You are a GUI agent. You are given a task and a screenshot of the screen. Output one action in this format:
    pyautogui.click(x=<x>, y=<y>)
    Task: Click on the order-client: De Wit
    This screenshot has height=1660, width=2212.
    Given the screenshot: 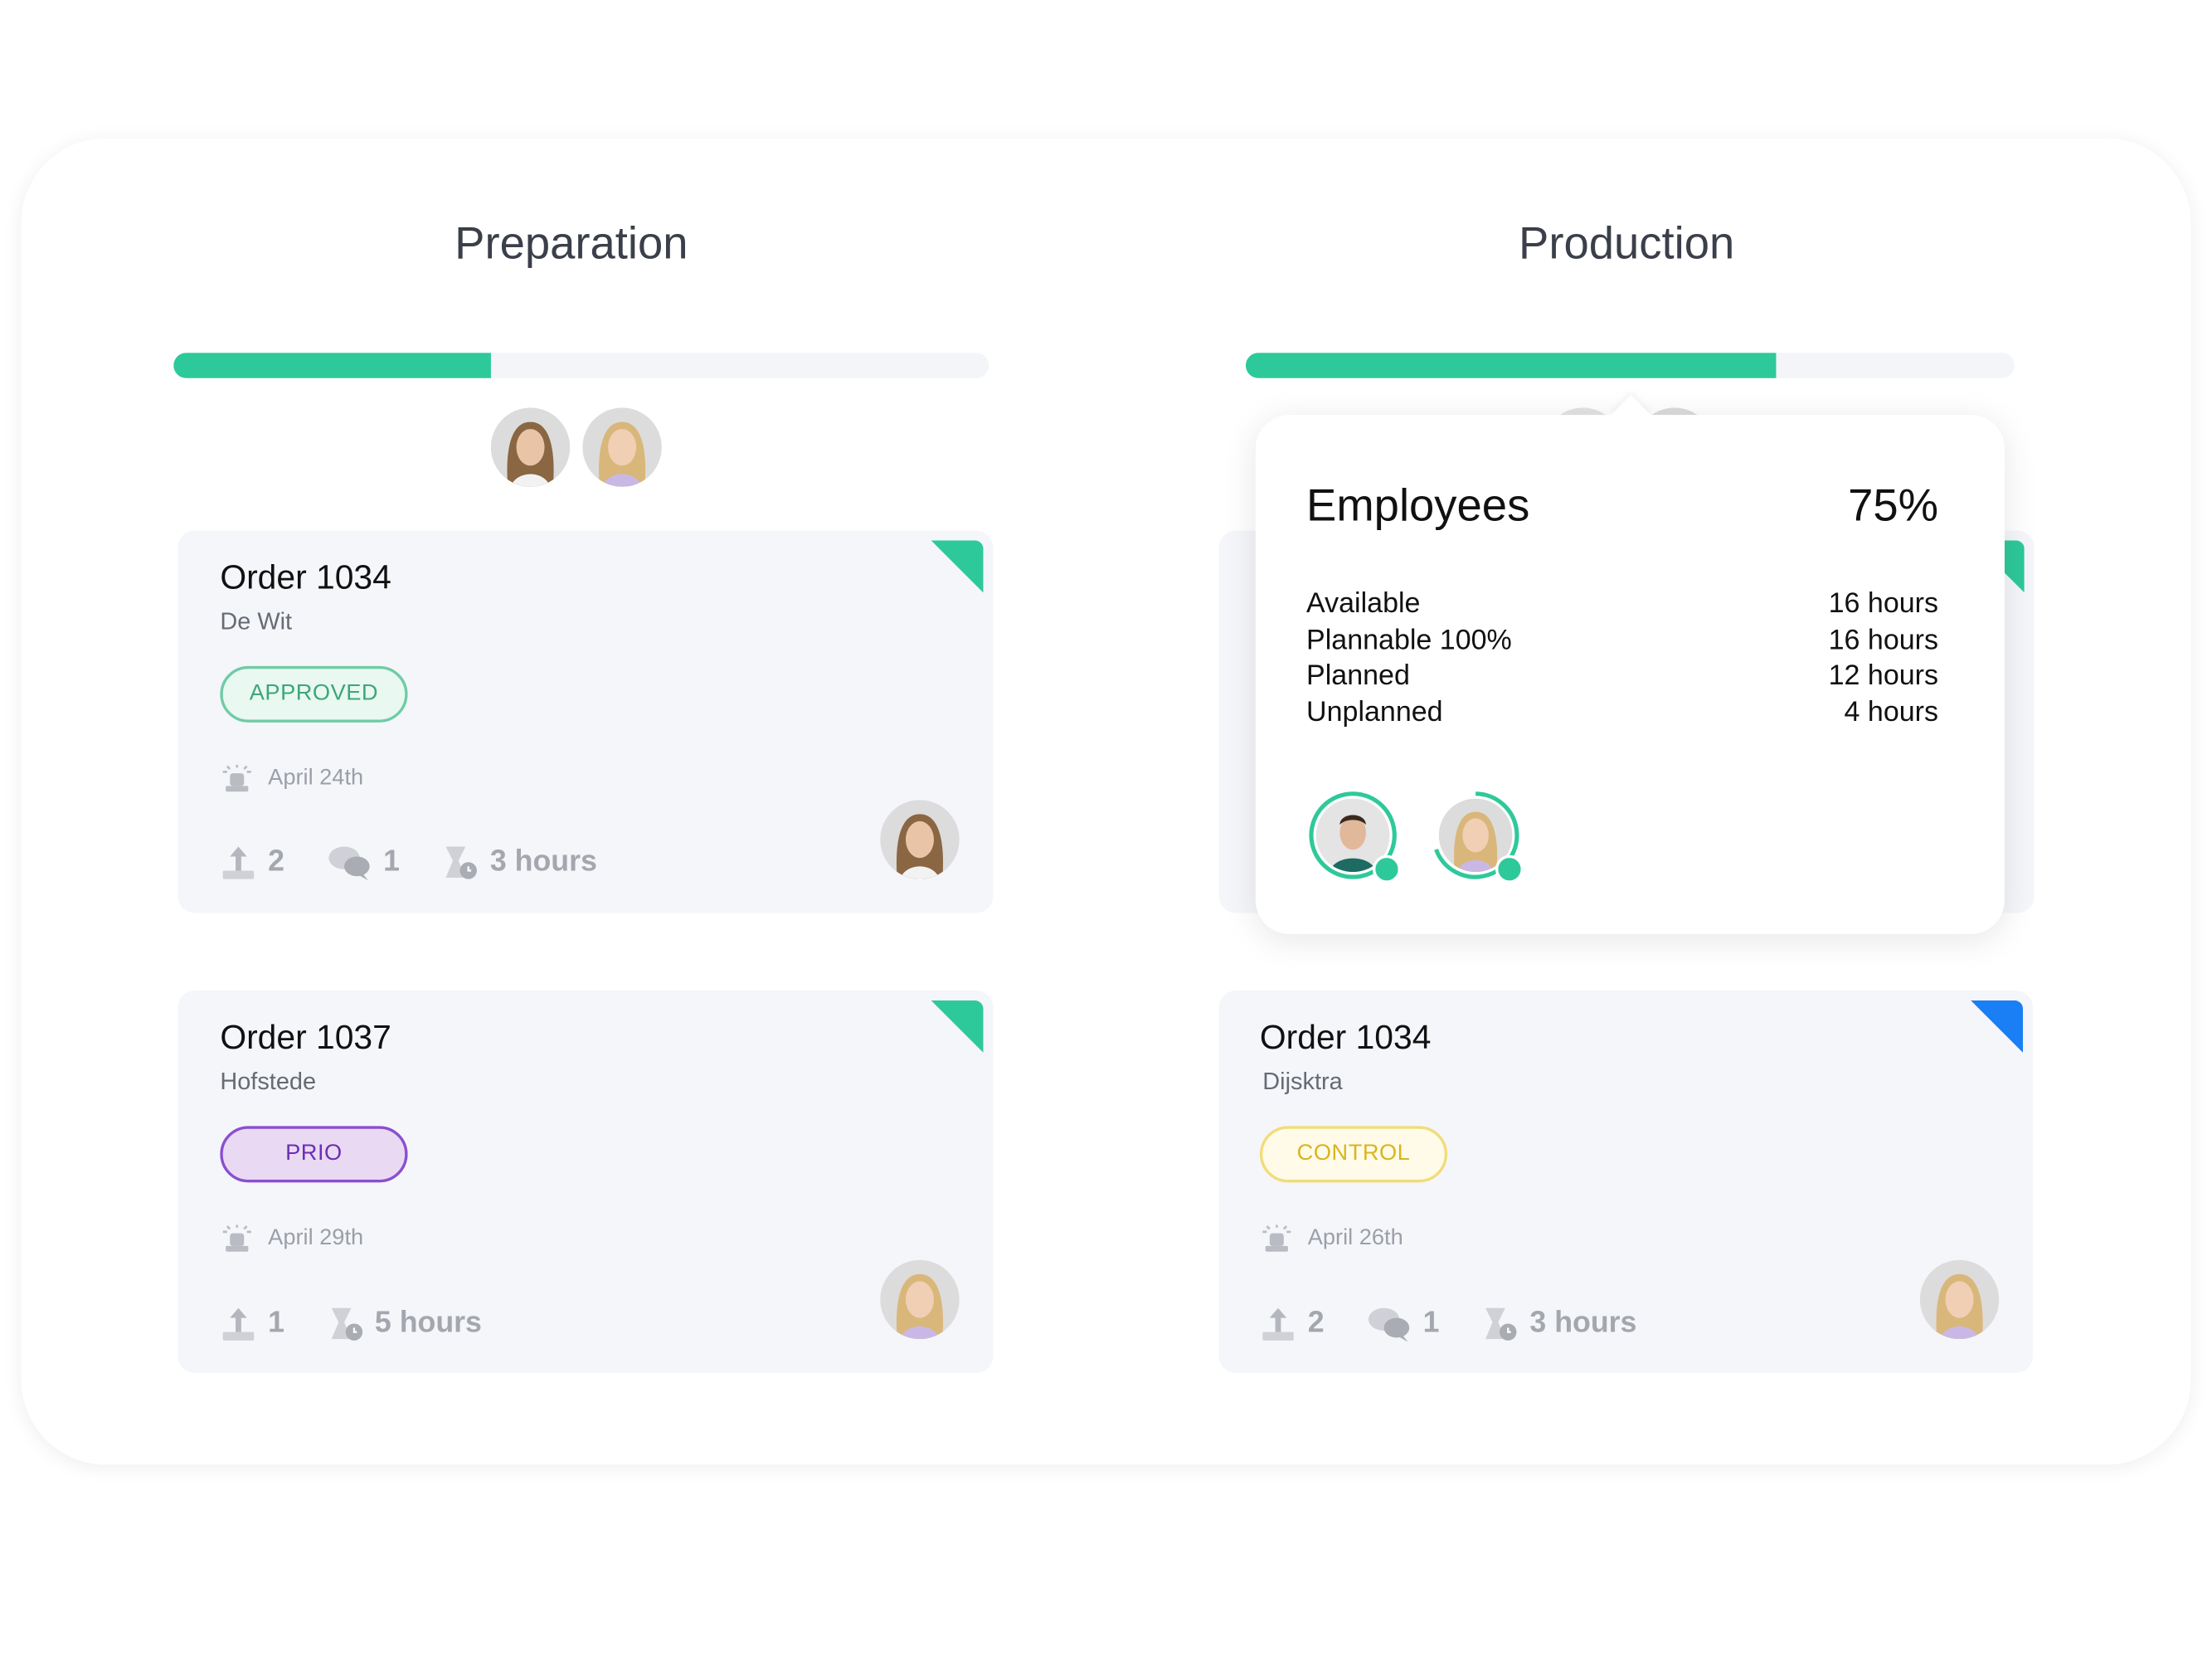 What is the action you would take?
    pyautogui.click(x=256, y=621)
    